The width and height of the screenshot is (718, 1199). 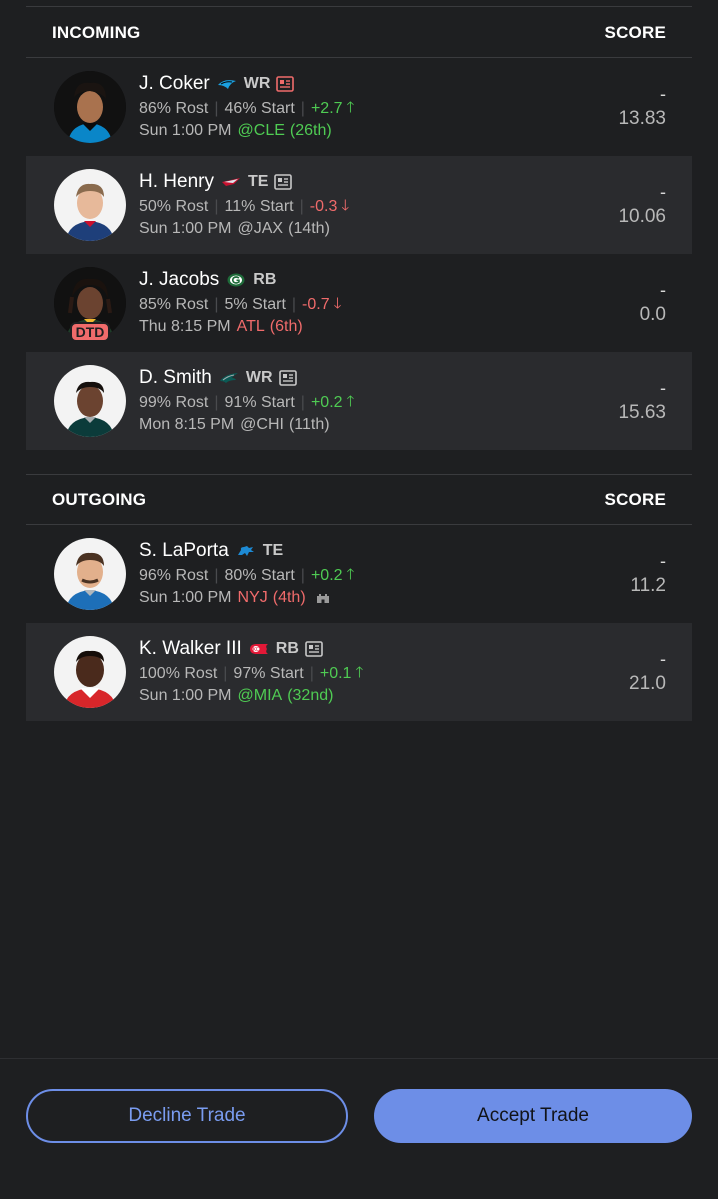 I want to click on projected-score: 11.2, so click(x=648, y=585).